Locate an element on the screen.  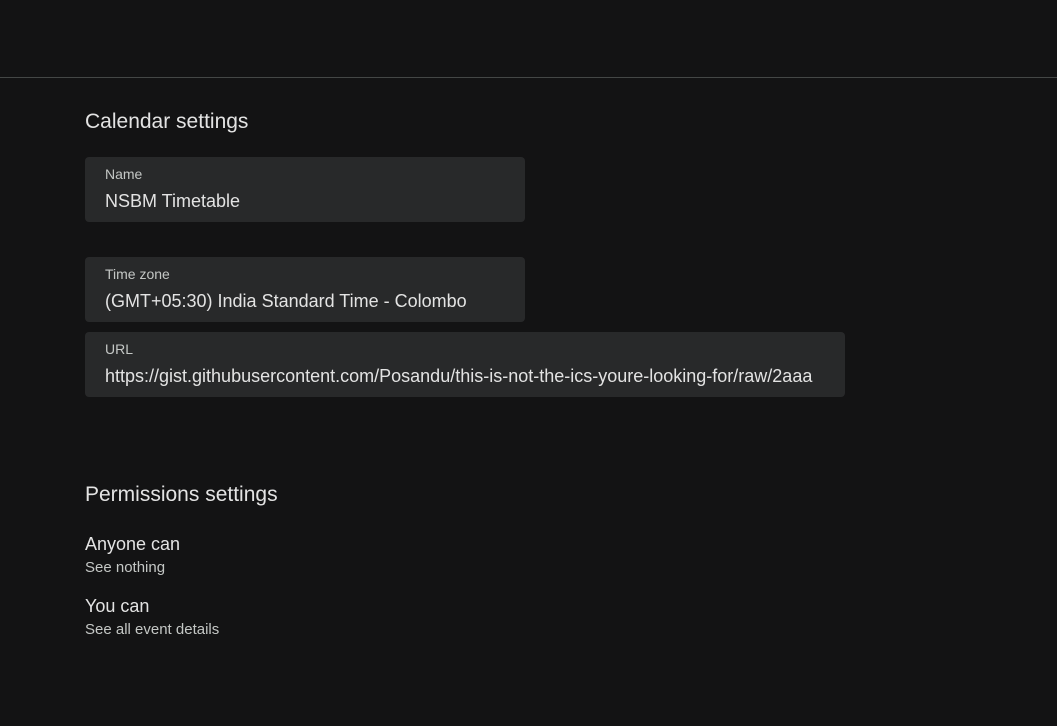
name-field: Name NSBM Timetable is located at coordinates (305, 189).